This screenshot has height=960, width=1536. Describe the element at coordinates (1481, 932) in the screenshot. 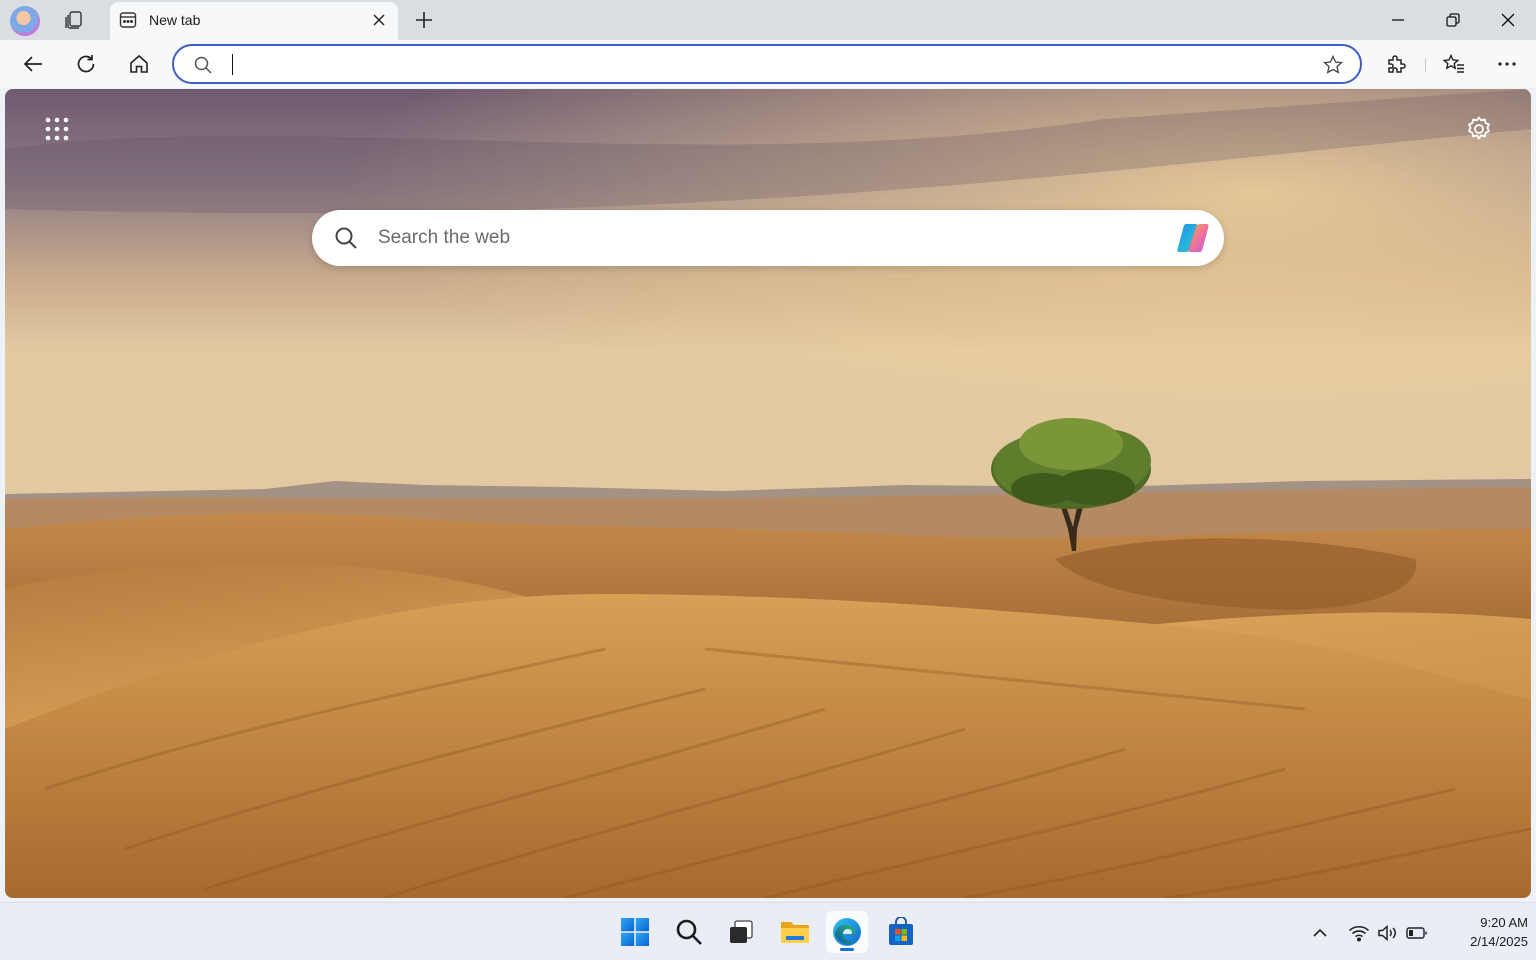

I see `system-clock: 9:20 AM 2/14/2025` at that location.